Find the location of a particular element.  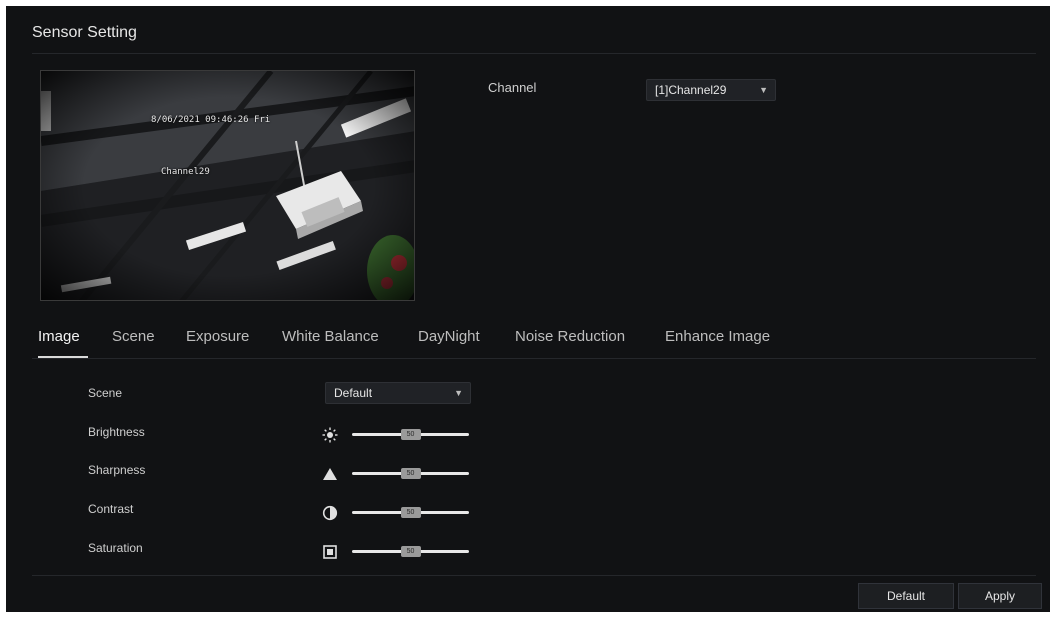

sharpness-slider: 50 is located at coordinates (410, 473).